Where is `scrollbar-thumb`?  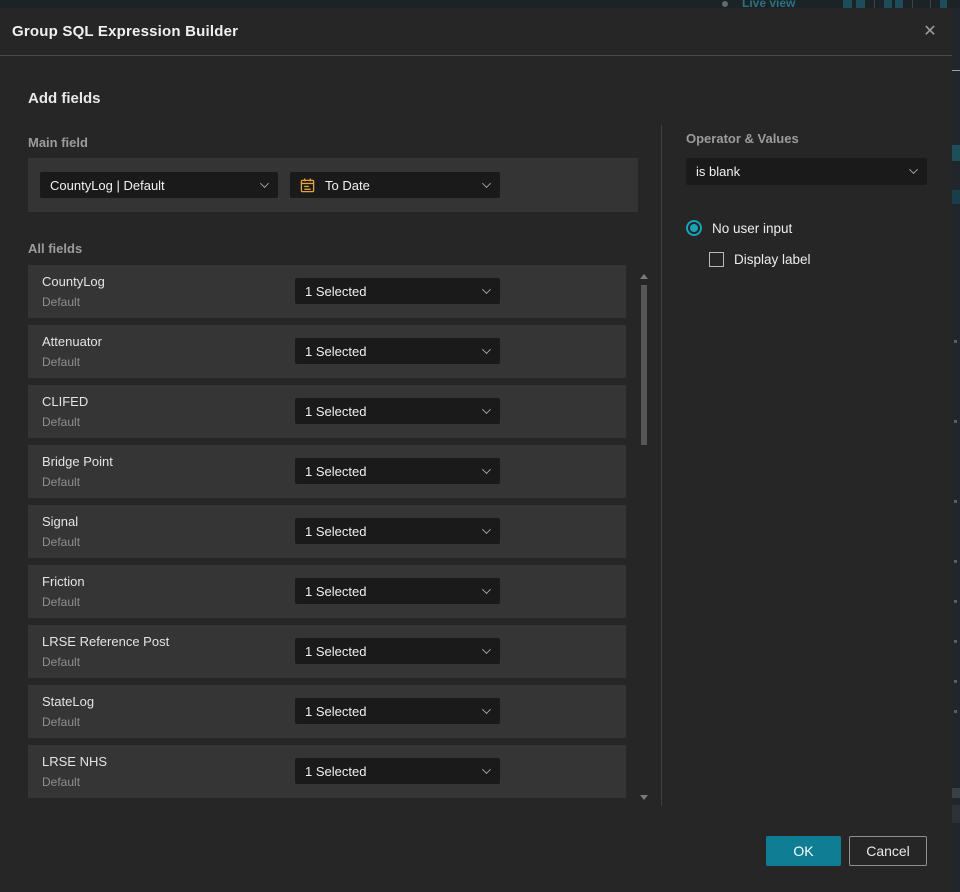 scrollbar-thumb is located at coordinates (644, 365).